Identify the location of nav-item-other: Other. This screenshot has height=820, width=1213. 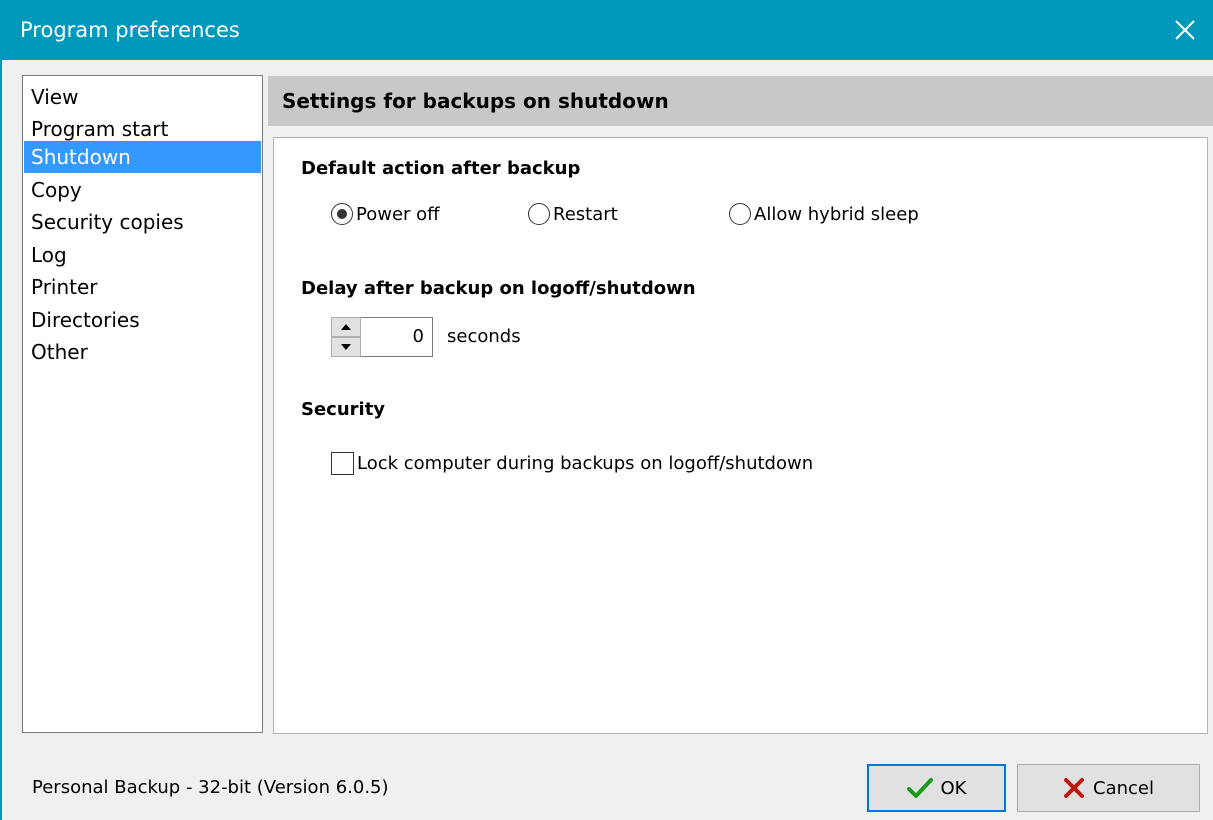
(142, 352).